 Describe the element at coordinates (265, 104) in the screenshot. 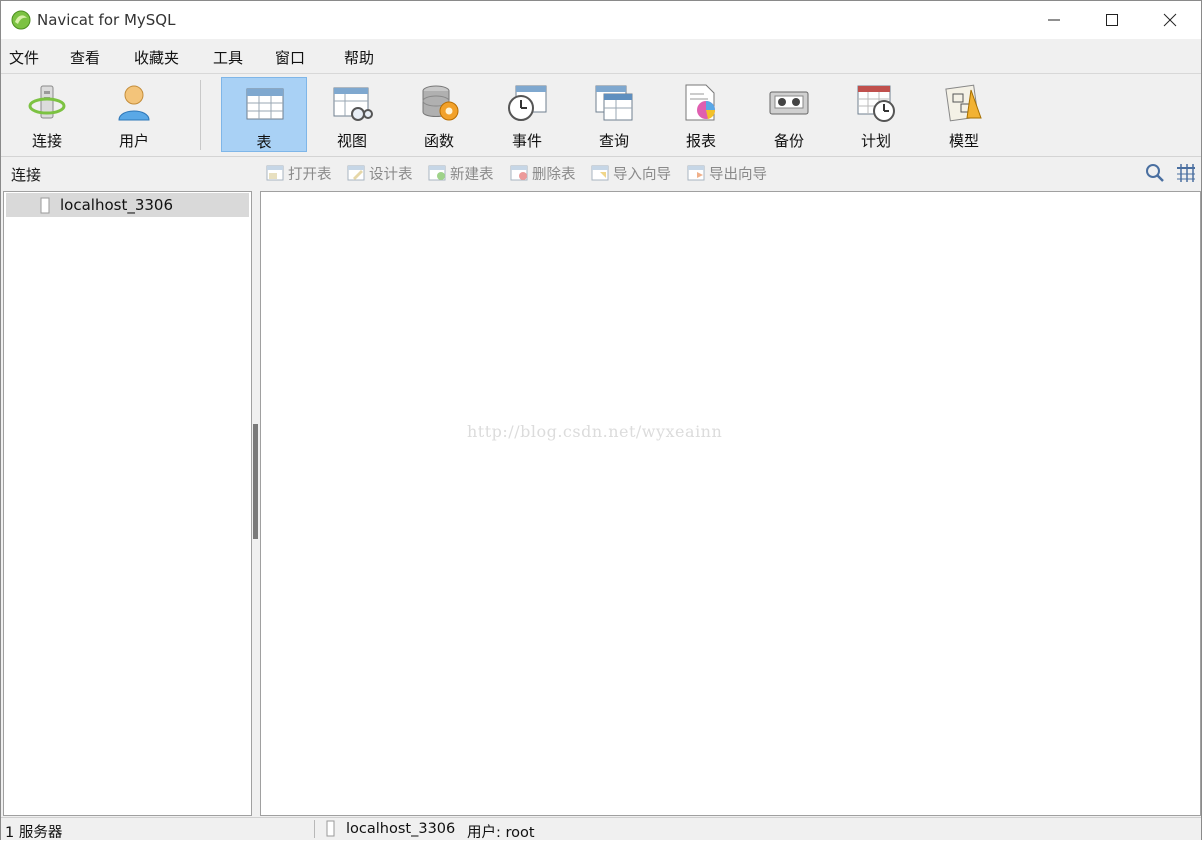

I see `table-icon` at that location.